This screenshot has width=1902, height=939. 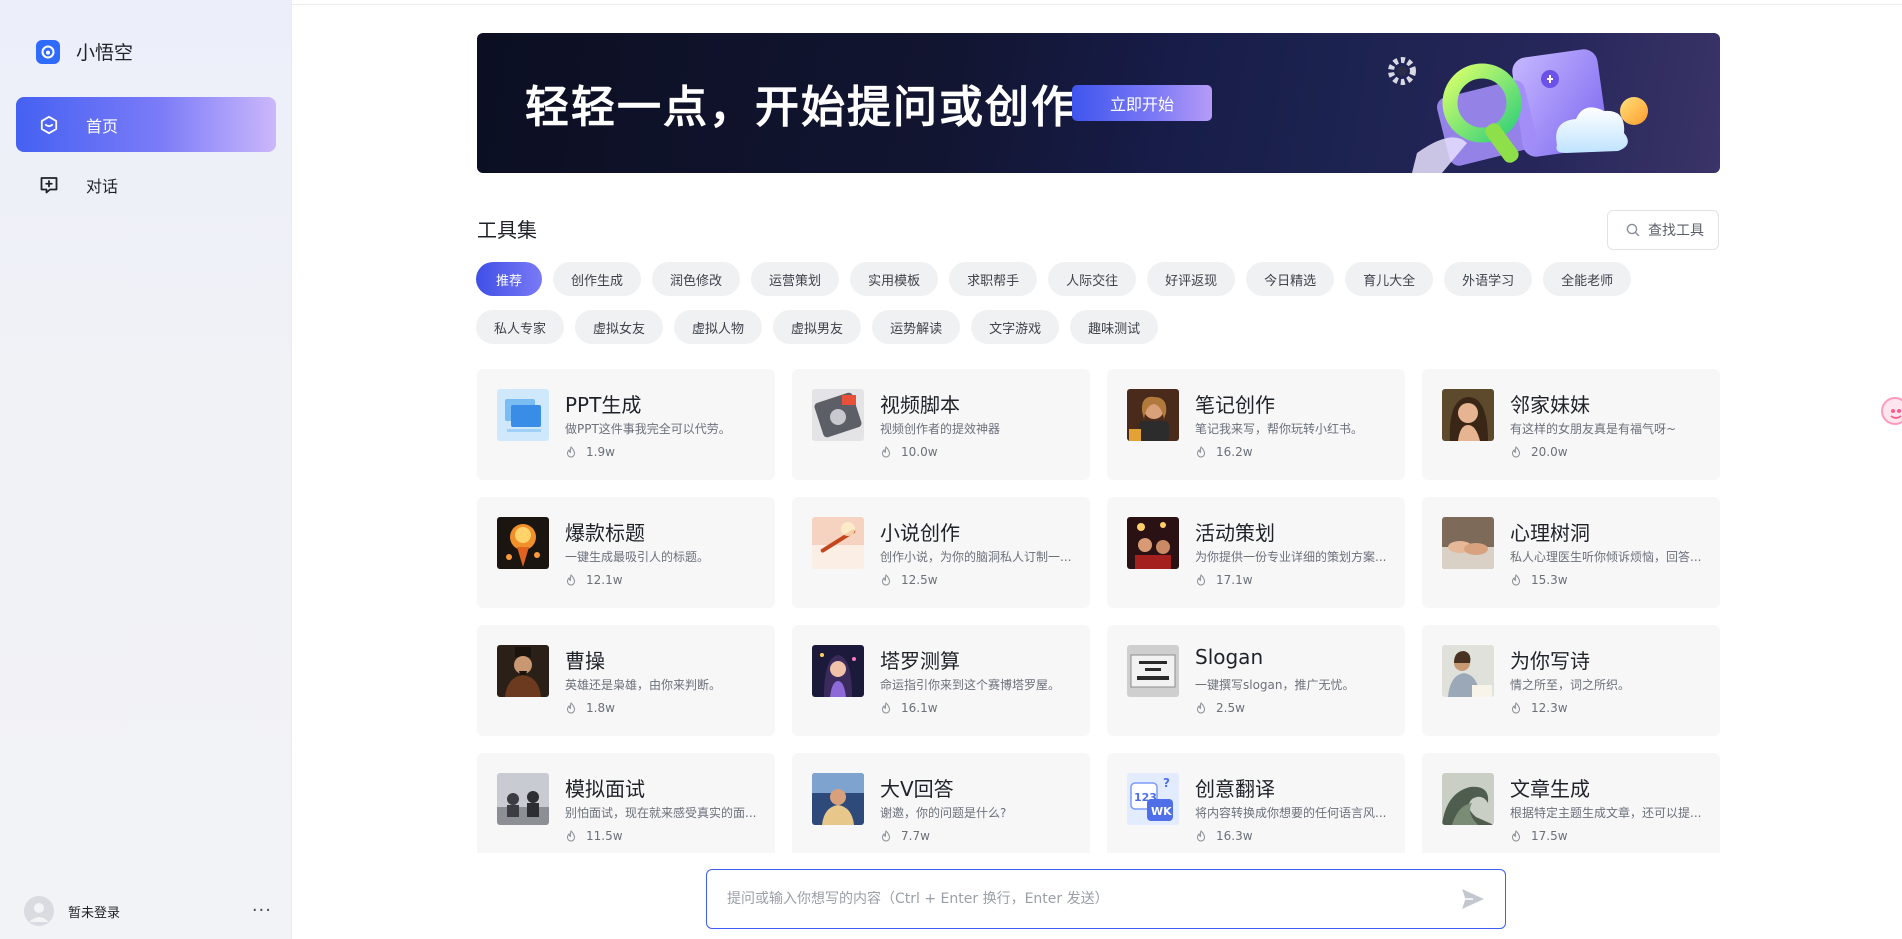 What do you see at coordinates (838, 799) in the screenshot?
I see `influencer-thumbnail-icon` at bounding box center [838, 799].